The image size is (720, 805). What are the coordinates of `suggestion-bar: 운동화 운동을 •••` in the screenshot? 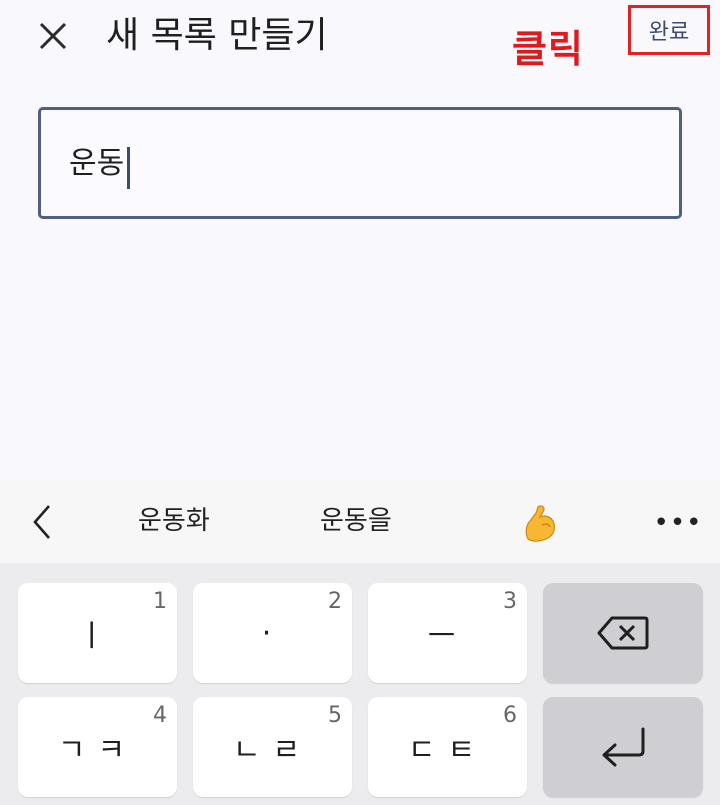 It's located at (360, 522).